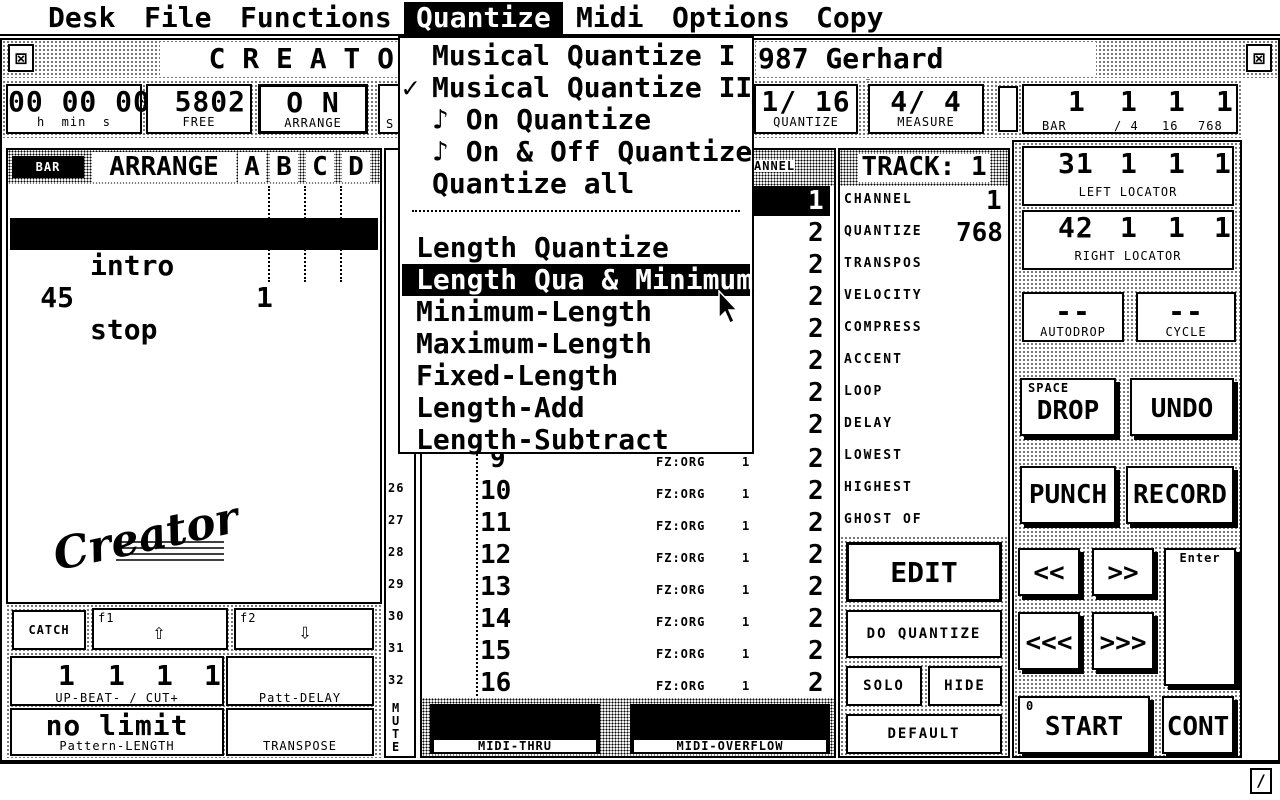 This screenshot has height=800, width=1280. What do you see at coordinates (313, 109) in the screenshot?
I see `arrange-toggle: O N ARRANGE` at bounding box center [313, 109].